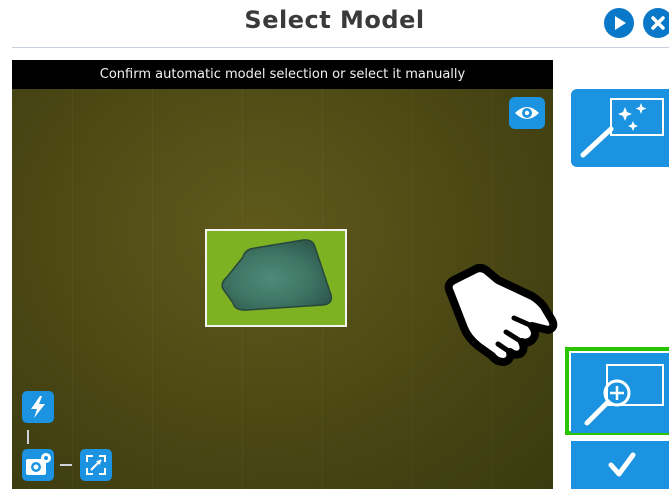 The image size is (669, 493). What do you see at coordinates (340, 47) in the screenshot?
I see `title-divider` at bounding box center [340, 47].